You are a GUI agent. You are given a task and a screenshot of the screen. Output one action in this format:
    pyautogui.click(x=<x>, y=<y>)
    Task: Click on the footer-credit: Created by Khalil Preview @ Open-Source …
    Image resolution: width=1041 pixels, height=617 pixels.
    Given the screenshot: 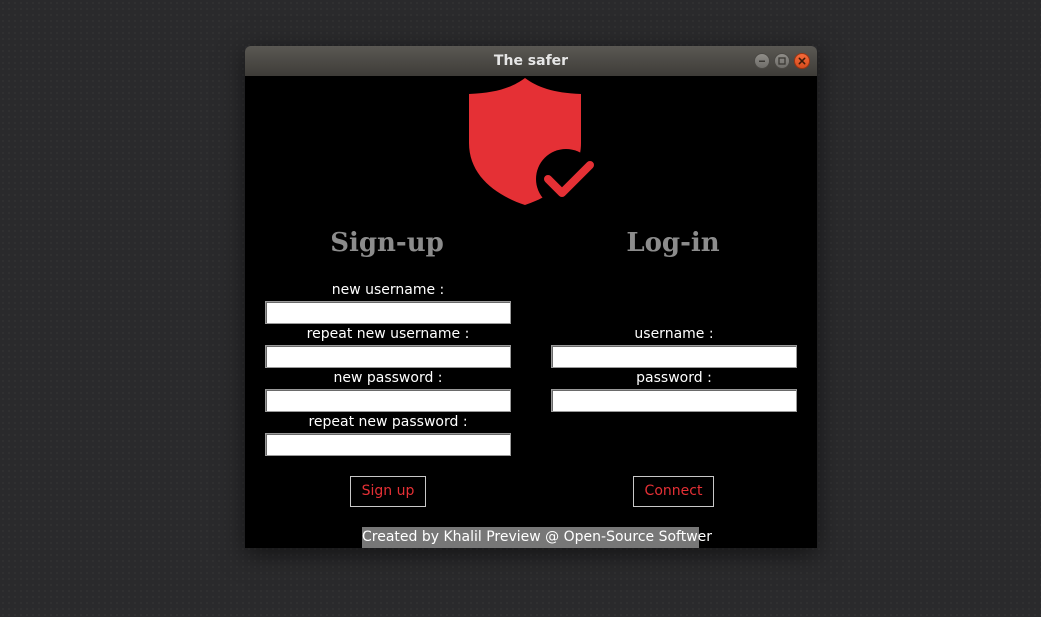 What is the action you would take?
    pyautogui.click(x=537, y=537)
    